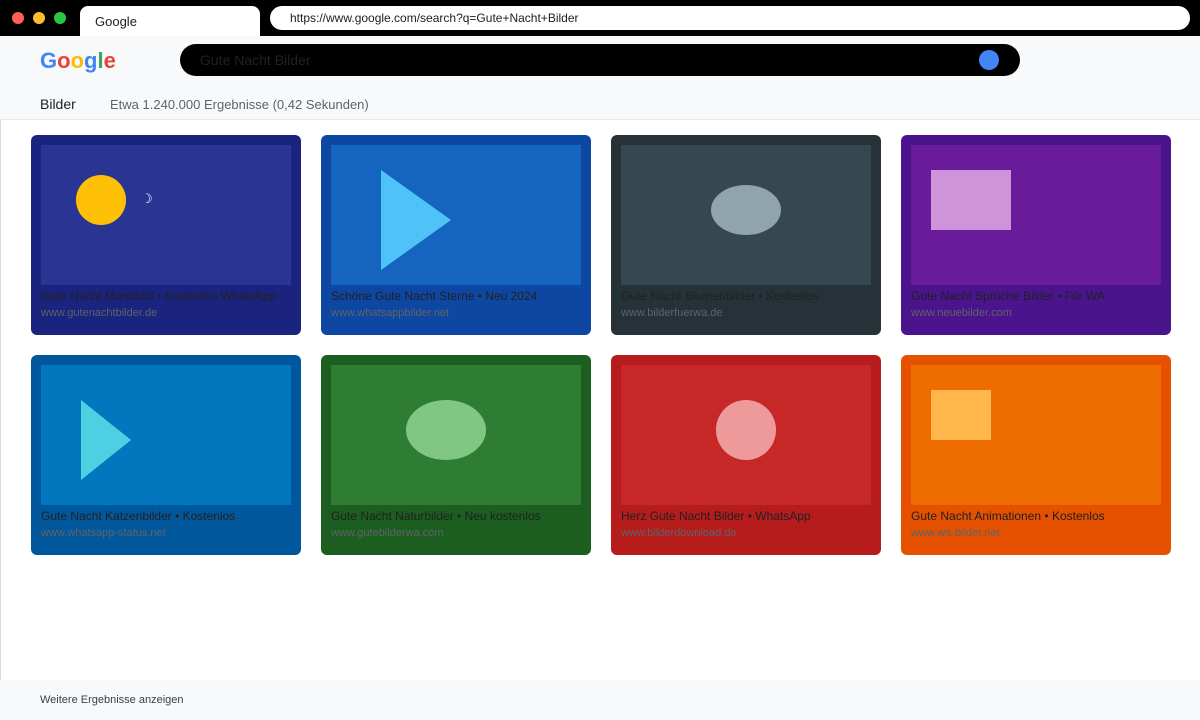  What do you see at coordinates (116, 21) in the screenshot?
I see `tab-title: Google` at bounding box center [116, 21].